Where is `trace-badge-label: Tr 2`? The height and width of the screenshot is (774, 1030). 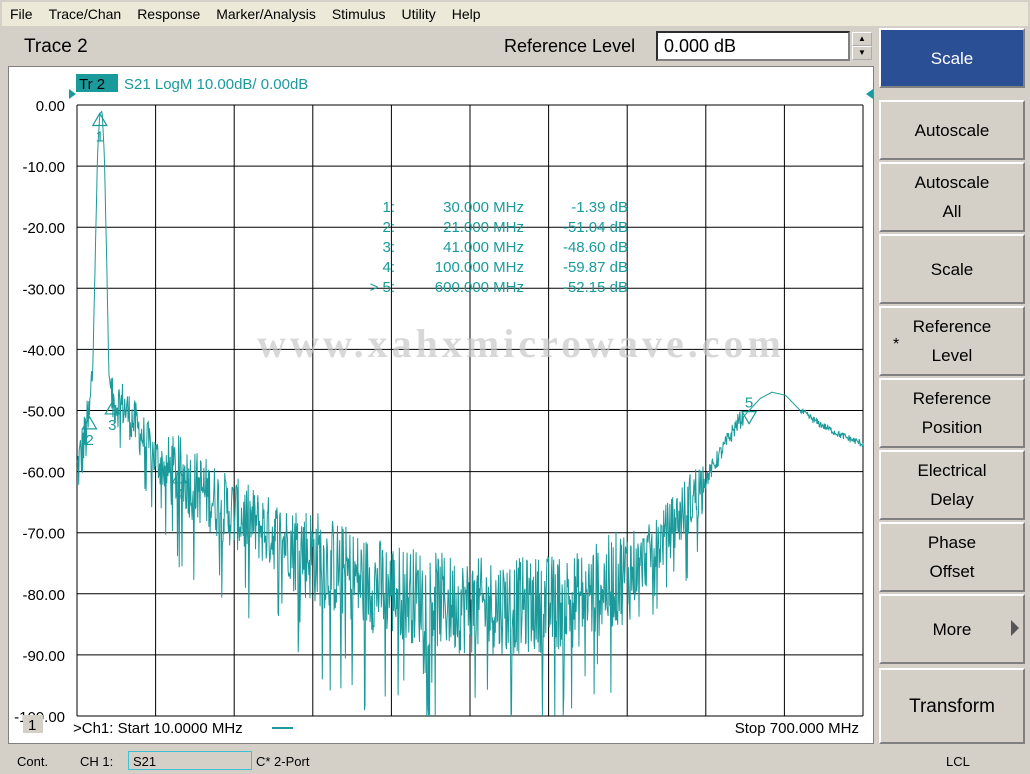 trace-badge-label: Tr 2 is located at coordinates (92, 84).